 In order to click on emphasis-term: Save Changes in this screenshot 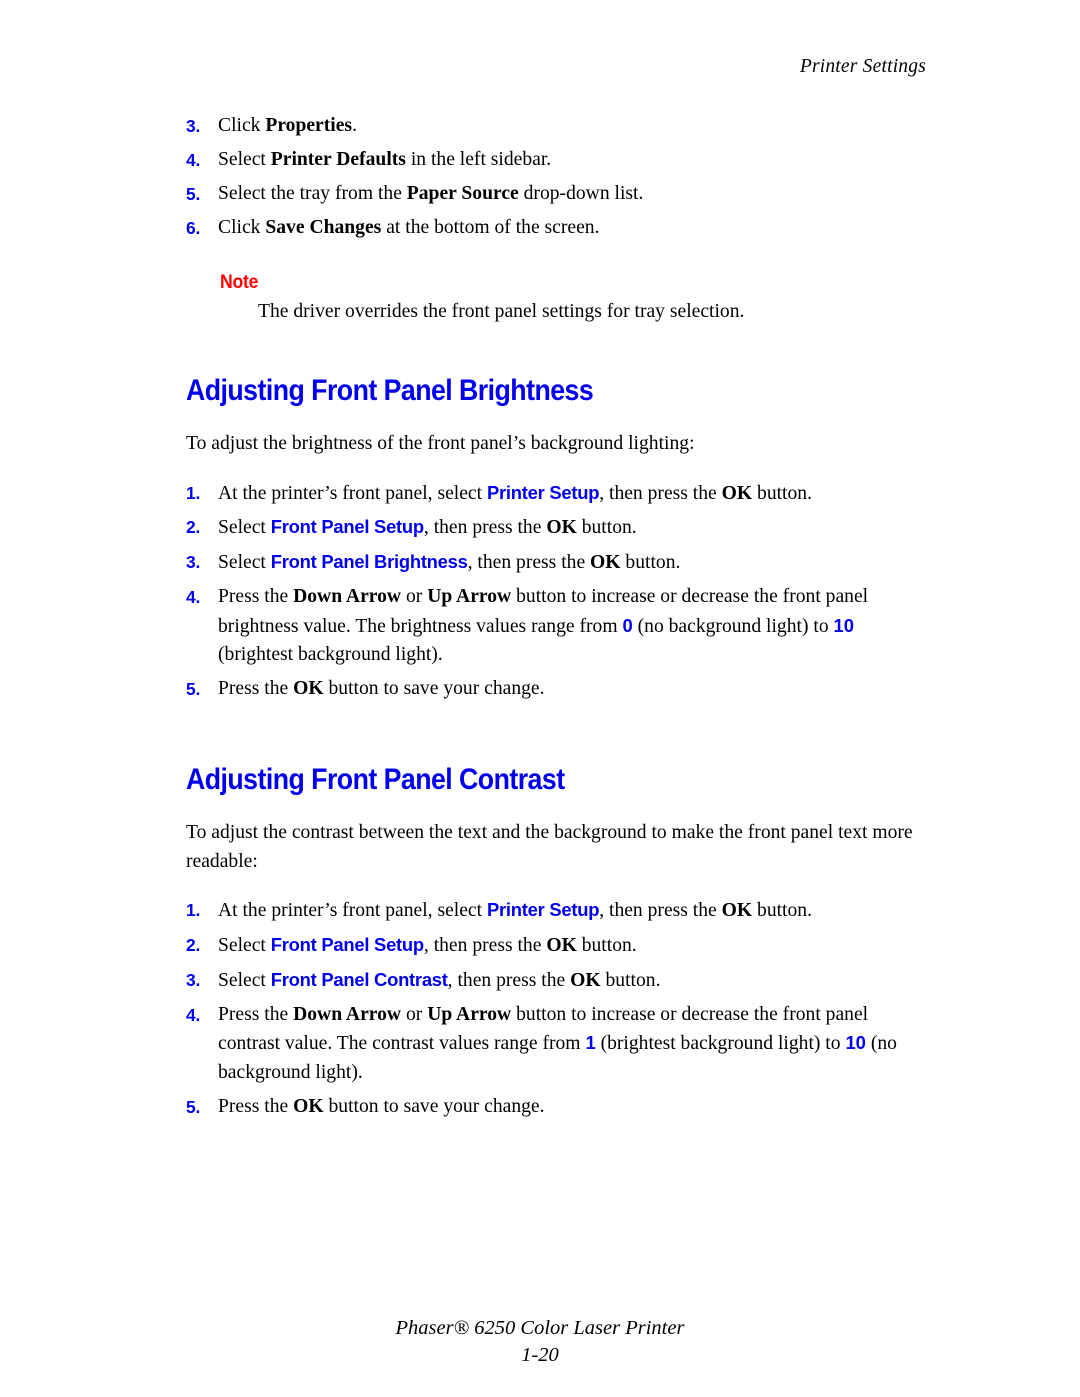, I will do `click(323, 227)`.